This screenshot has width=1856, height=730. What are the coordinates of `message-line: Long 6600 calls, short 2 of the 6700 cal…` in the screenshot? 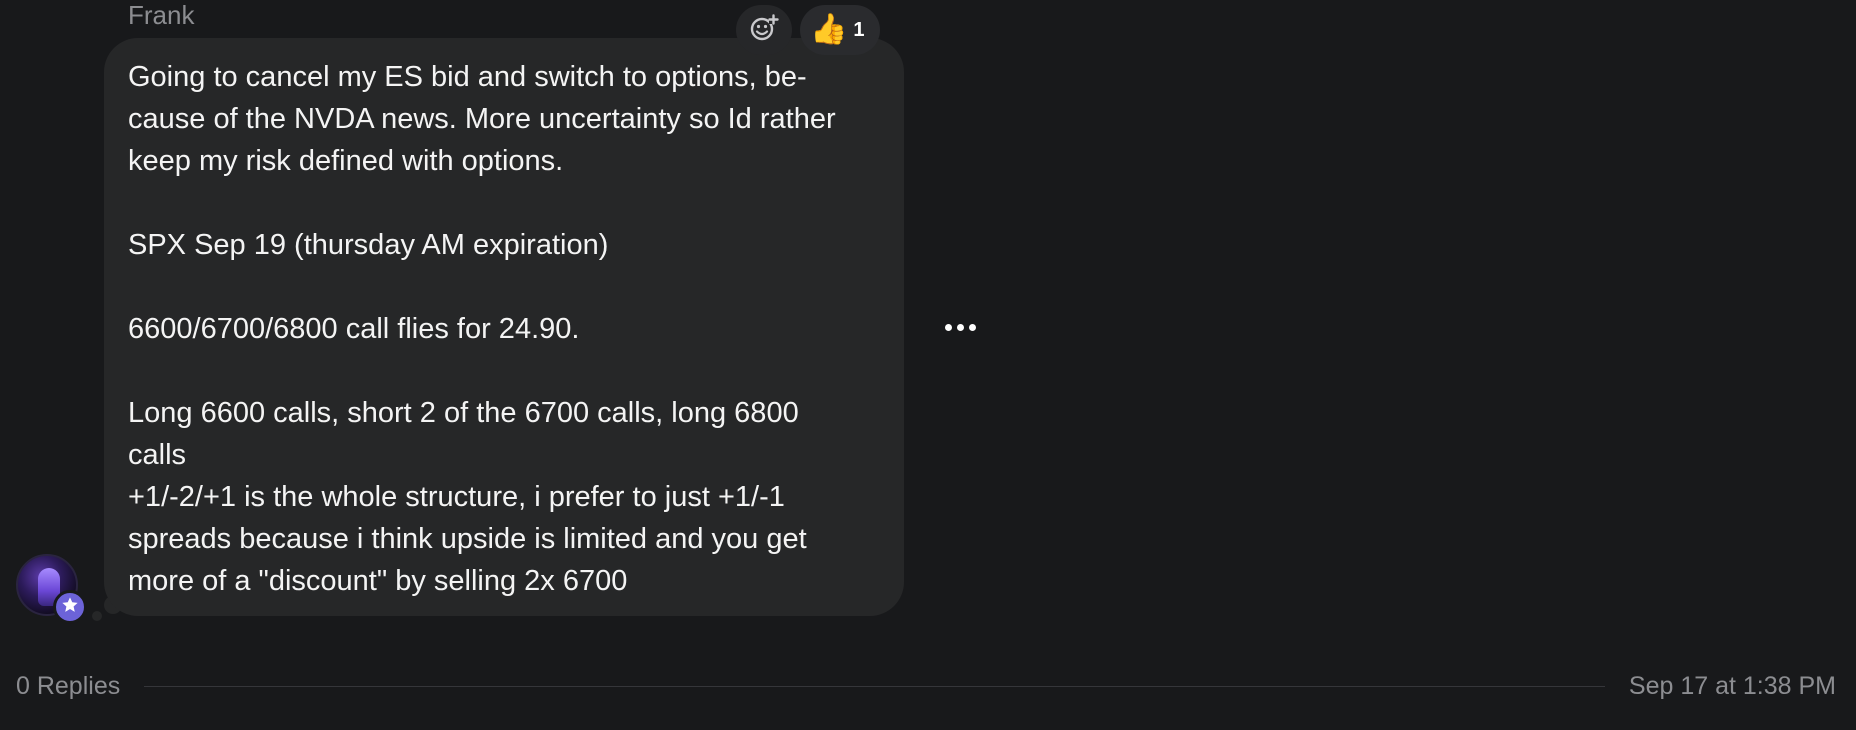 It's located at (463, 413).